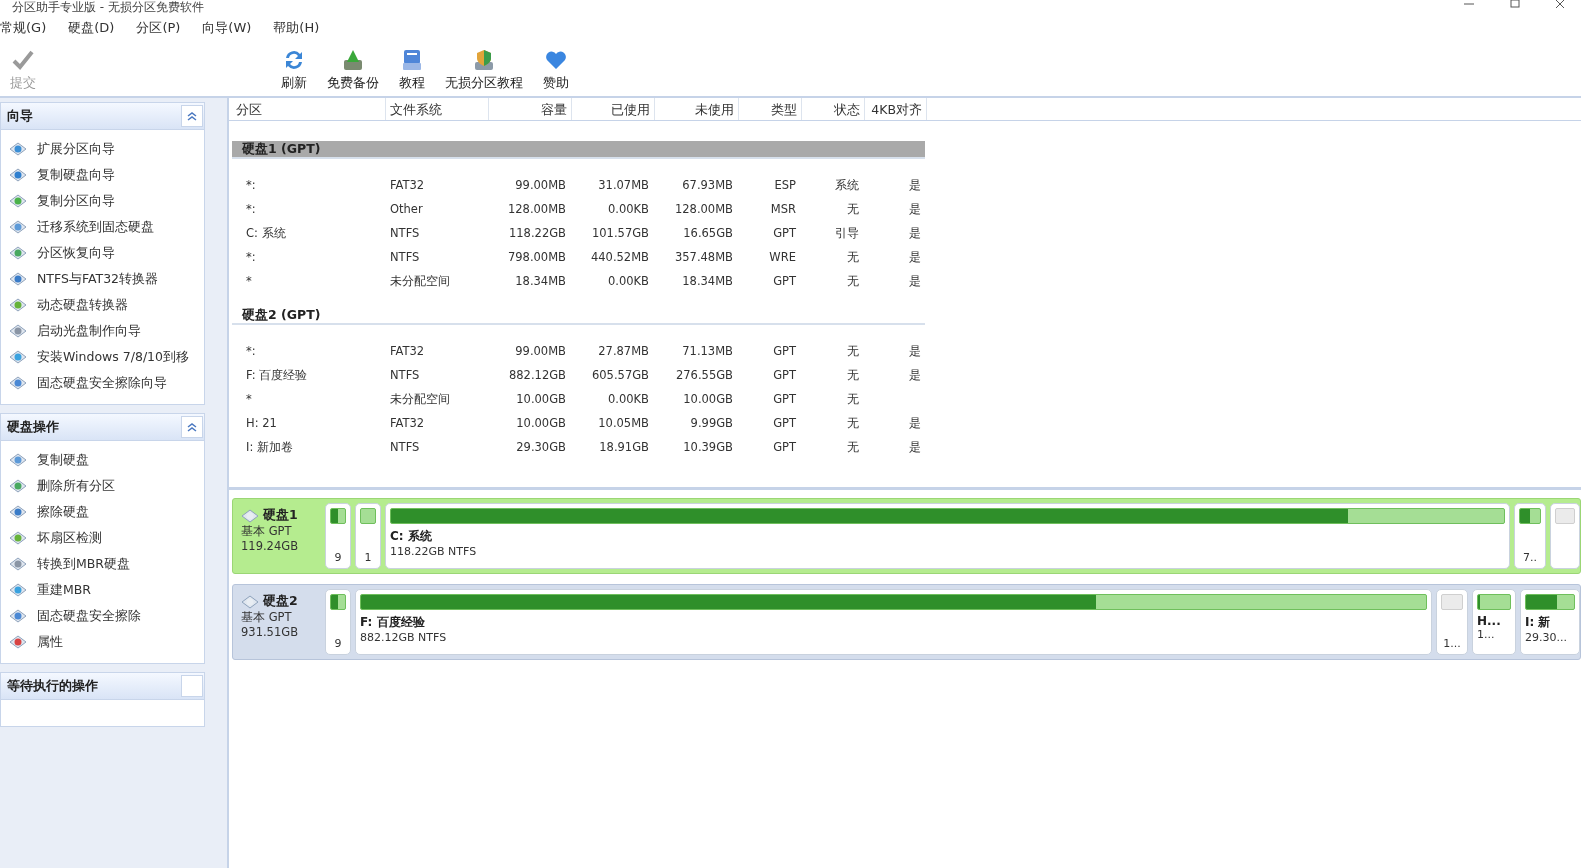  Describe the element at coordinates (158, 28) in the screenshot. I see `menu-item: 分区(P)` at that location.